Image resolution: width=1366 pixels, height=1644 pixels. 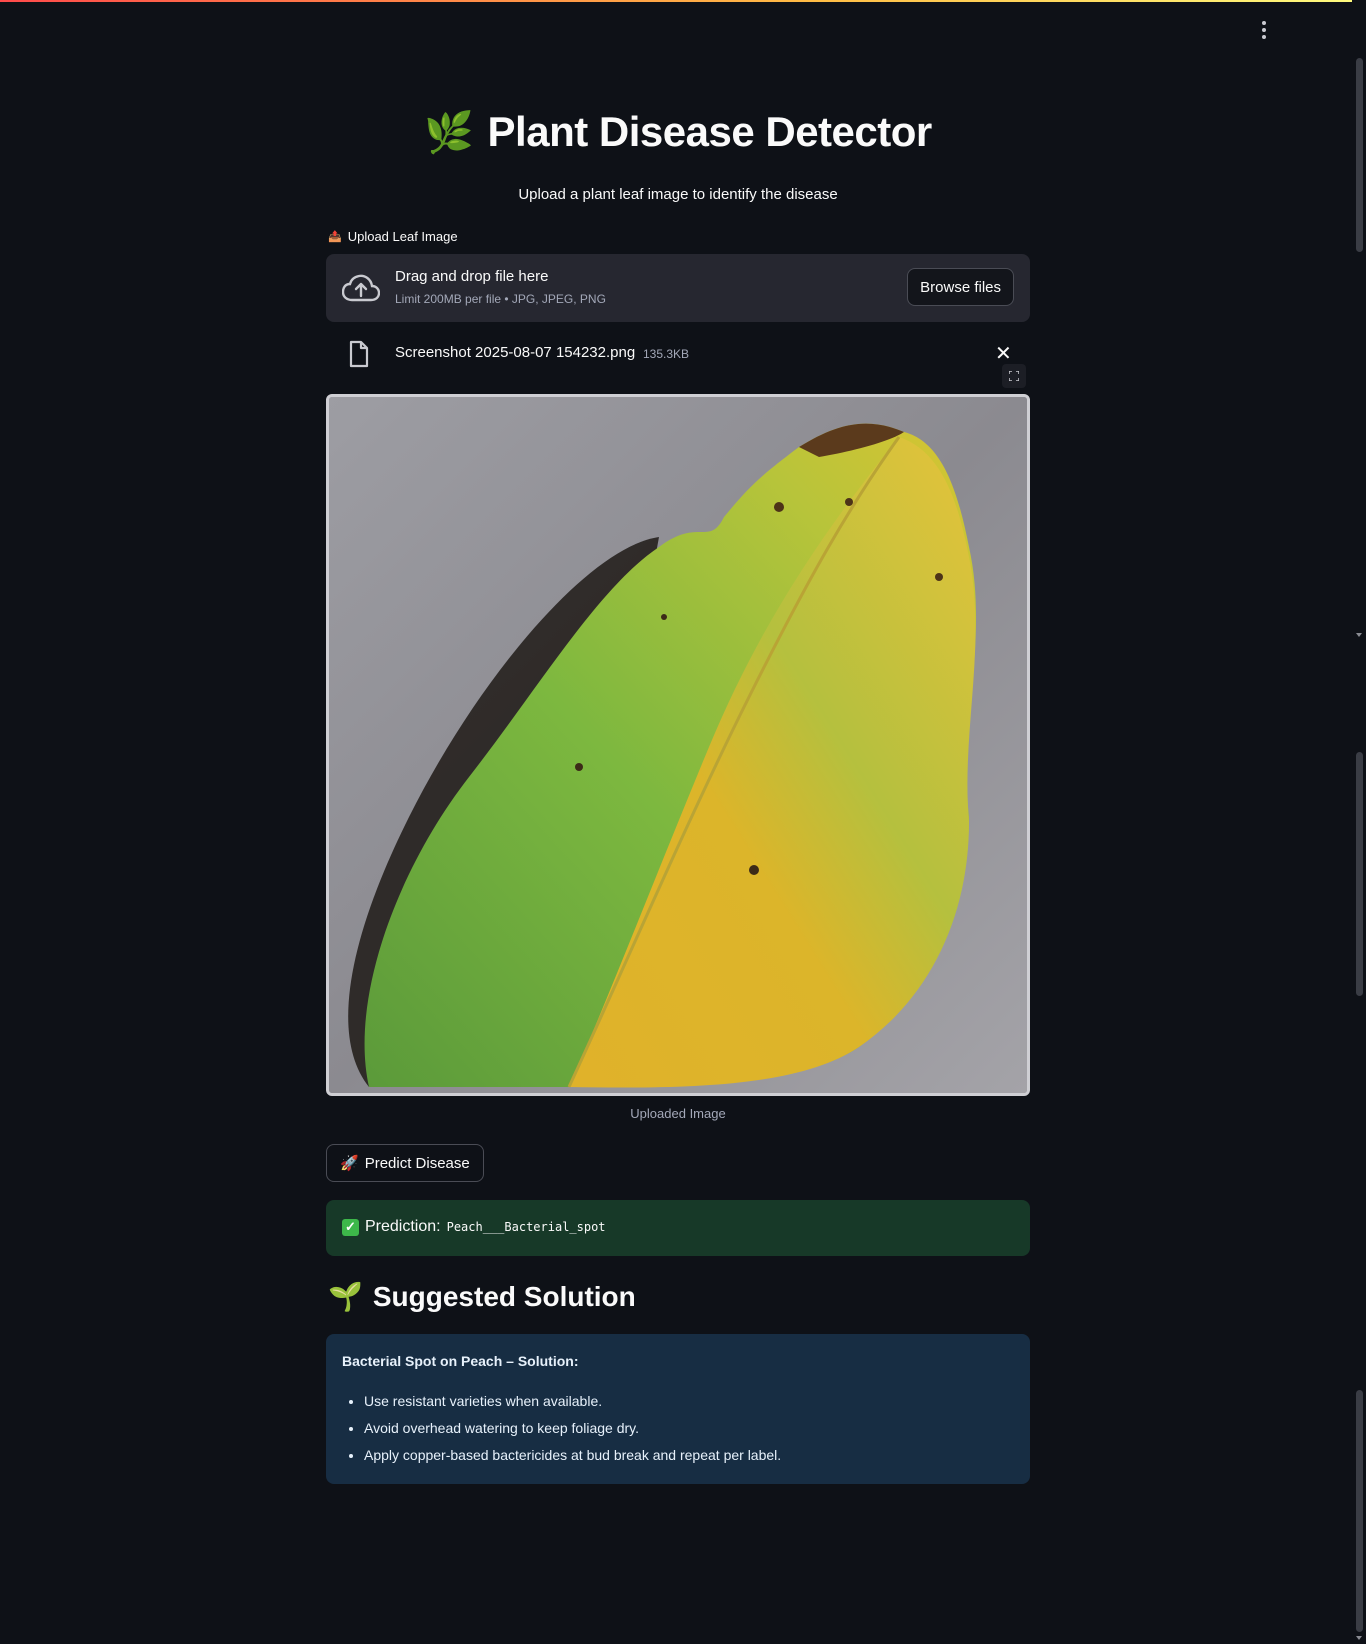 I want to click on cloud-upload-icon, so click(x=361, y=290).